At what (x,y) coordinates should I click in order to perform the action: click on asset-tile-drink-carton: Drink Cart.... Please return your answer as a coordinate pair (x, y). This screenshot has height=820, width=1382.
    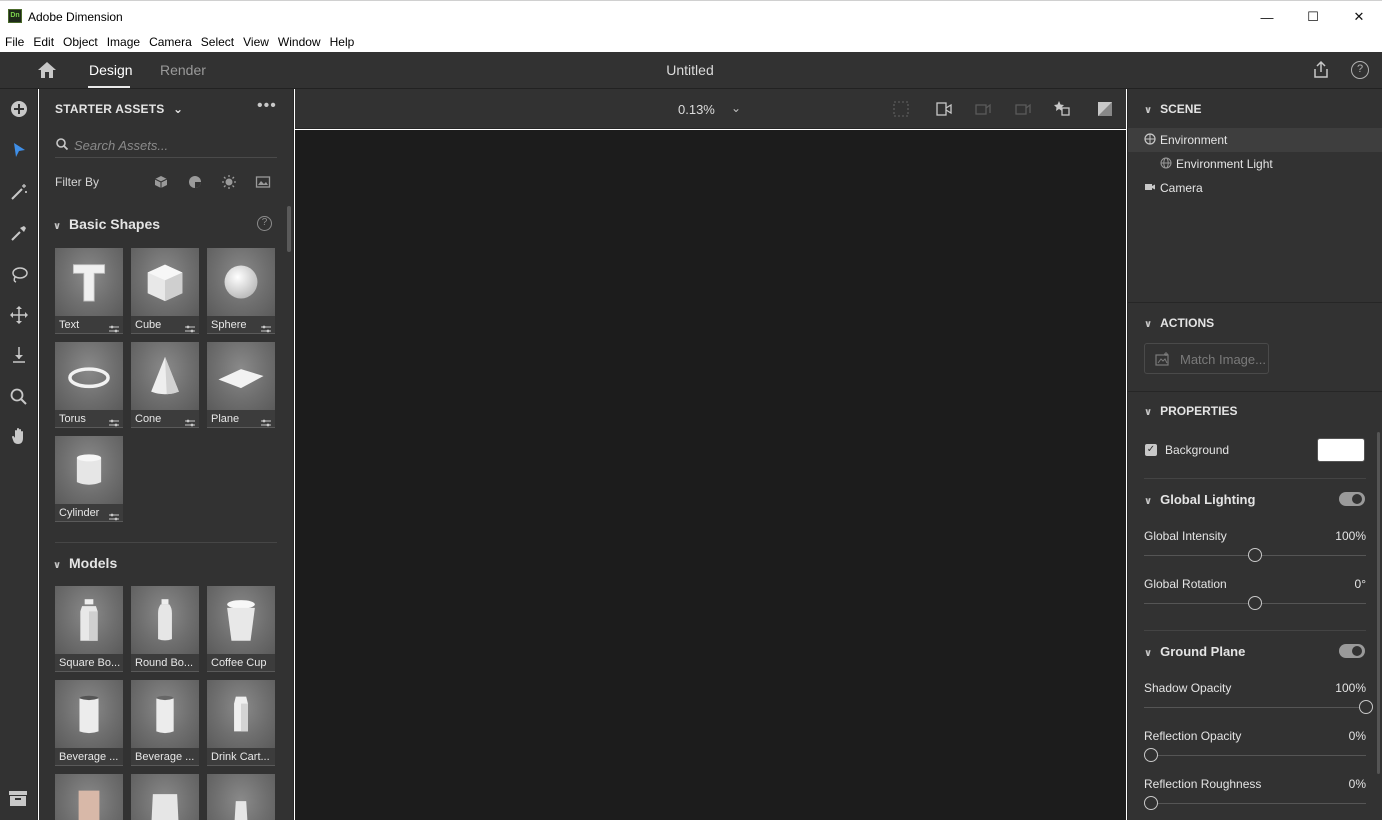
    Looking at the image, I should click on (241, 723).